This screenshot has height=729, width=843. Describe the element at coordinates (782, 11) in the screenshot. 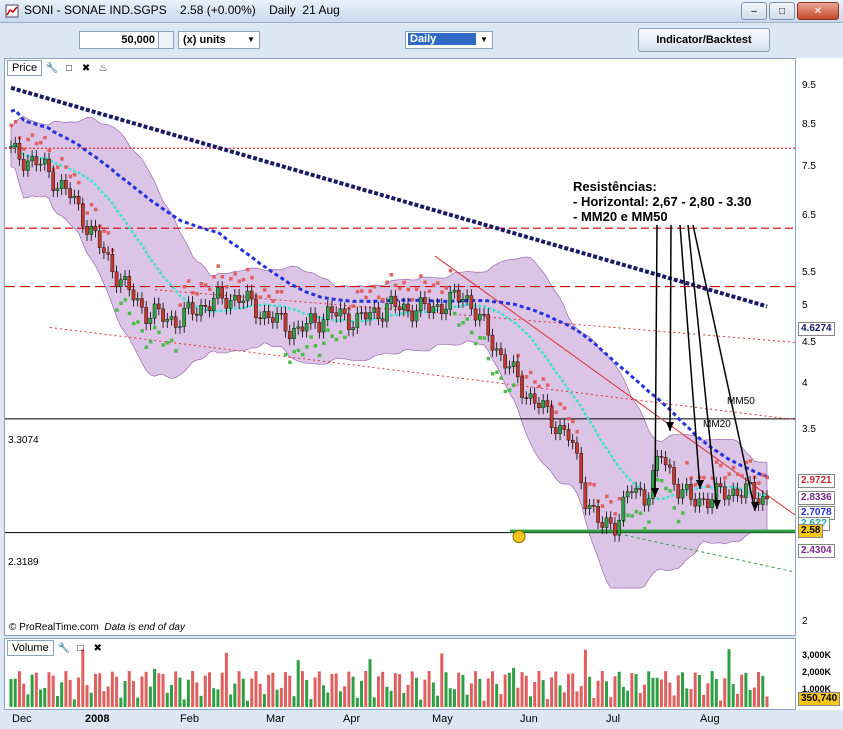

I see `maximize-icon: □` at that location.